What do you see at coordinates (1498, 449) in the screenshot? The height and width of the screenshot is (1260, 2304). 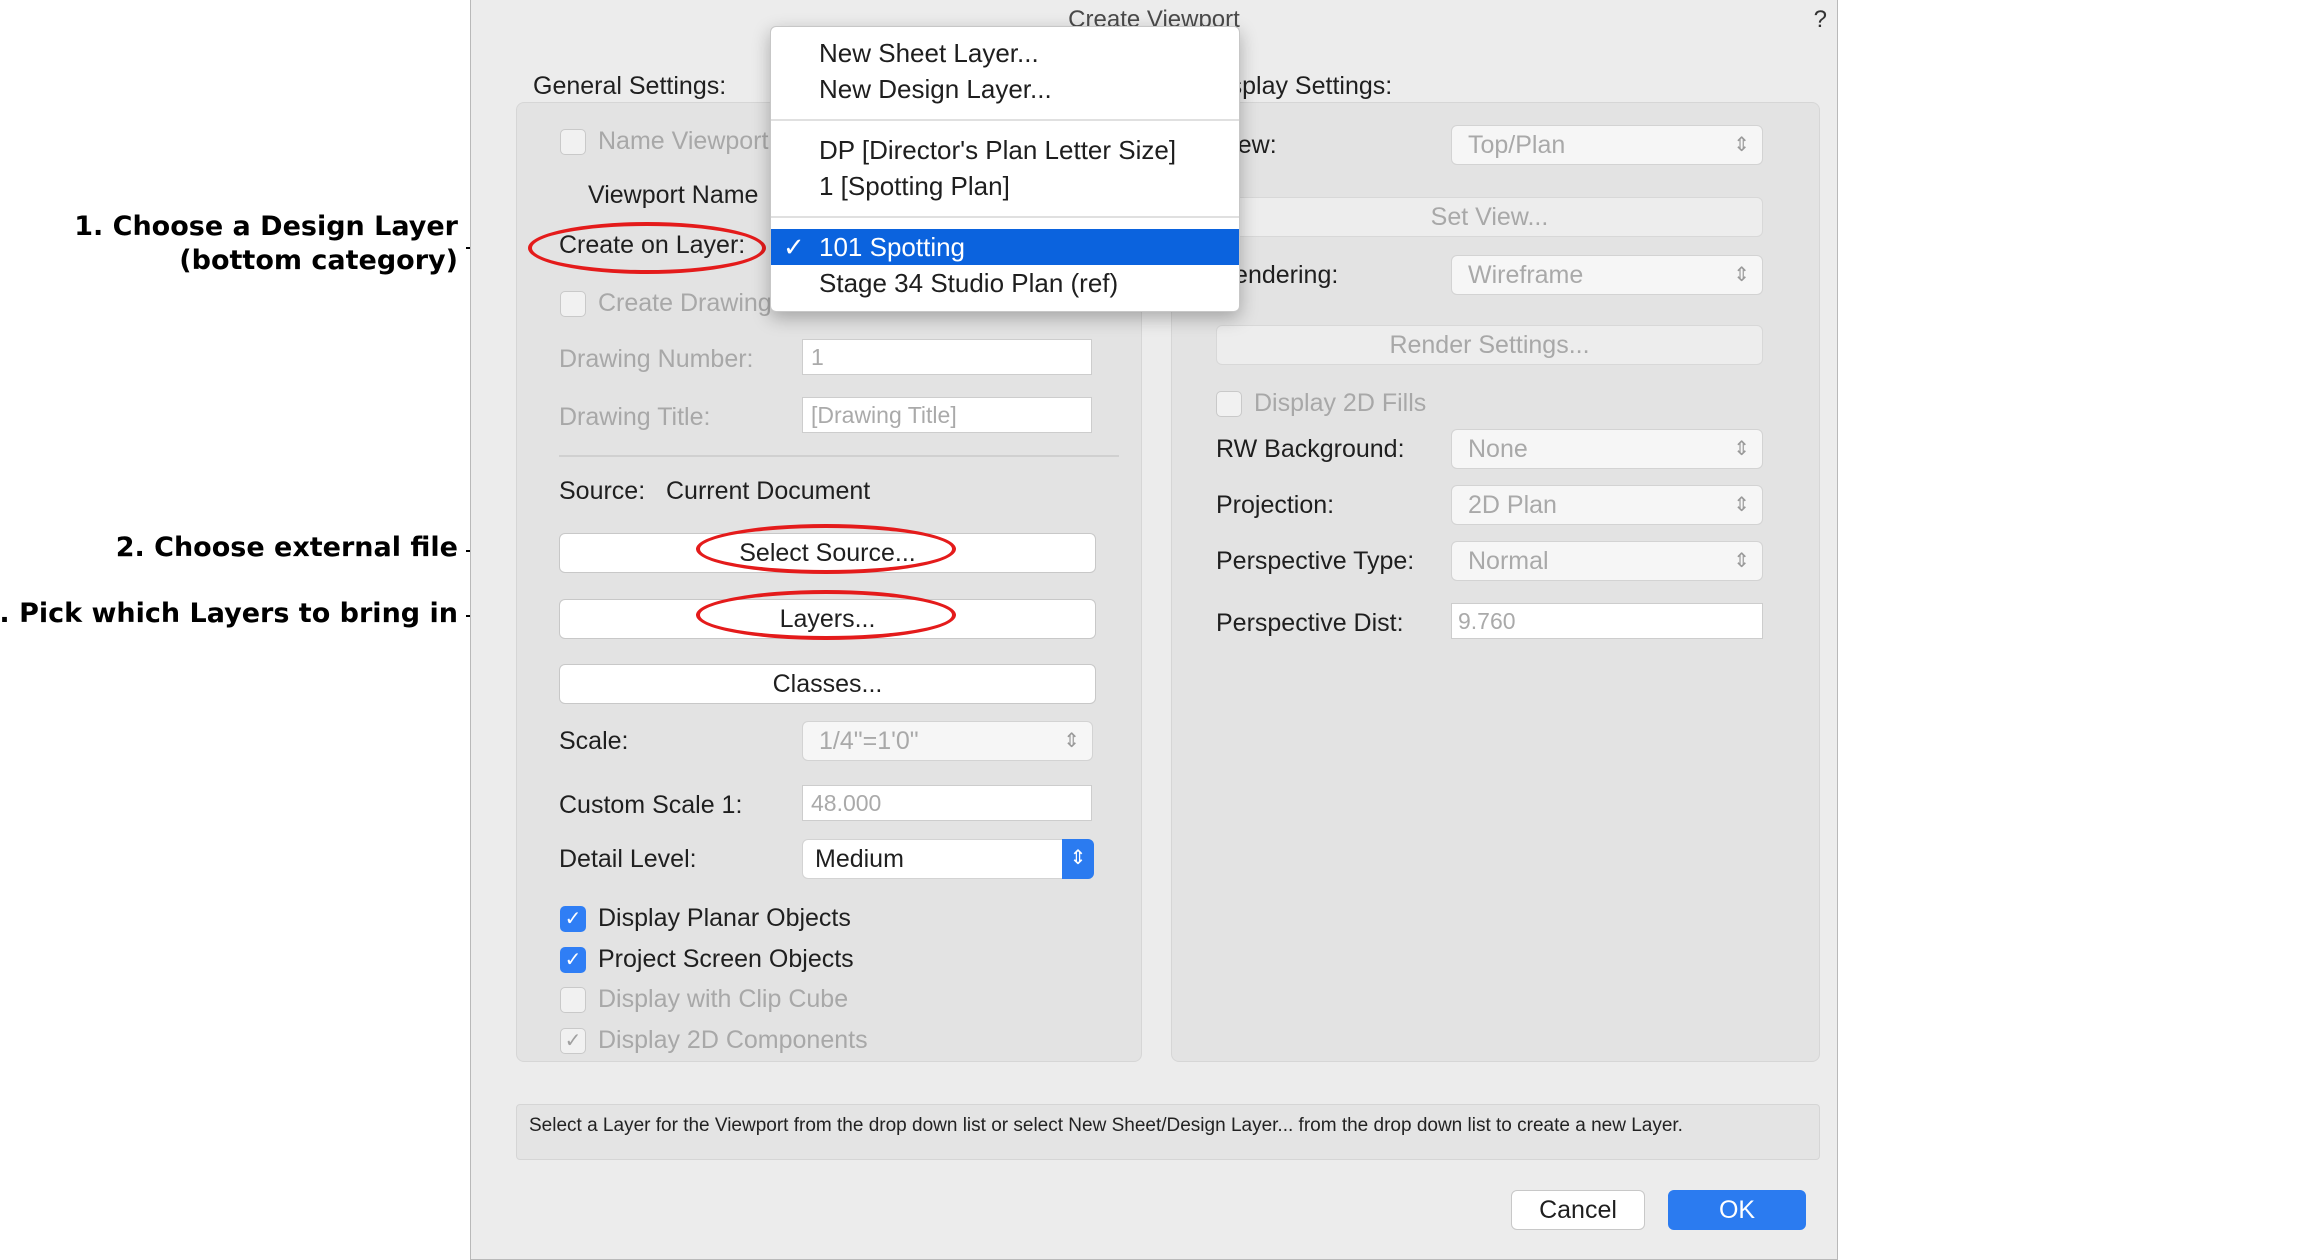 I see `rw-background-value: None` at bounding box center [1498, 449].